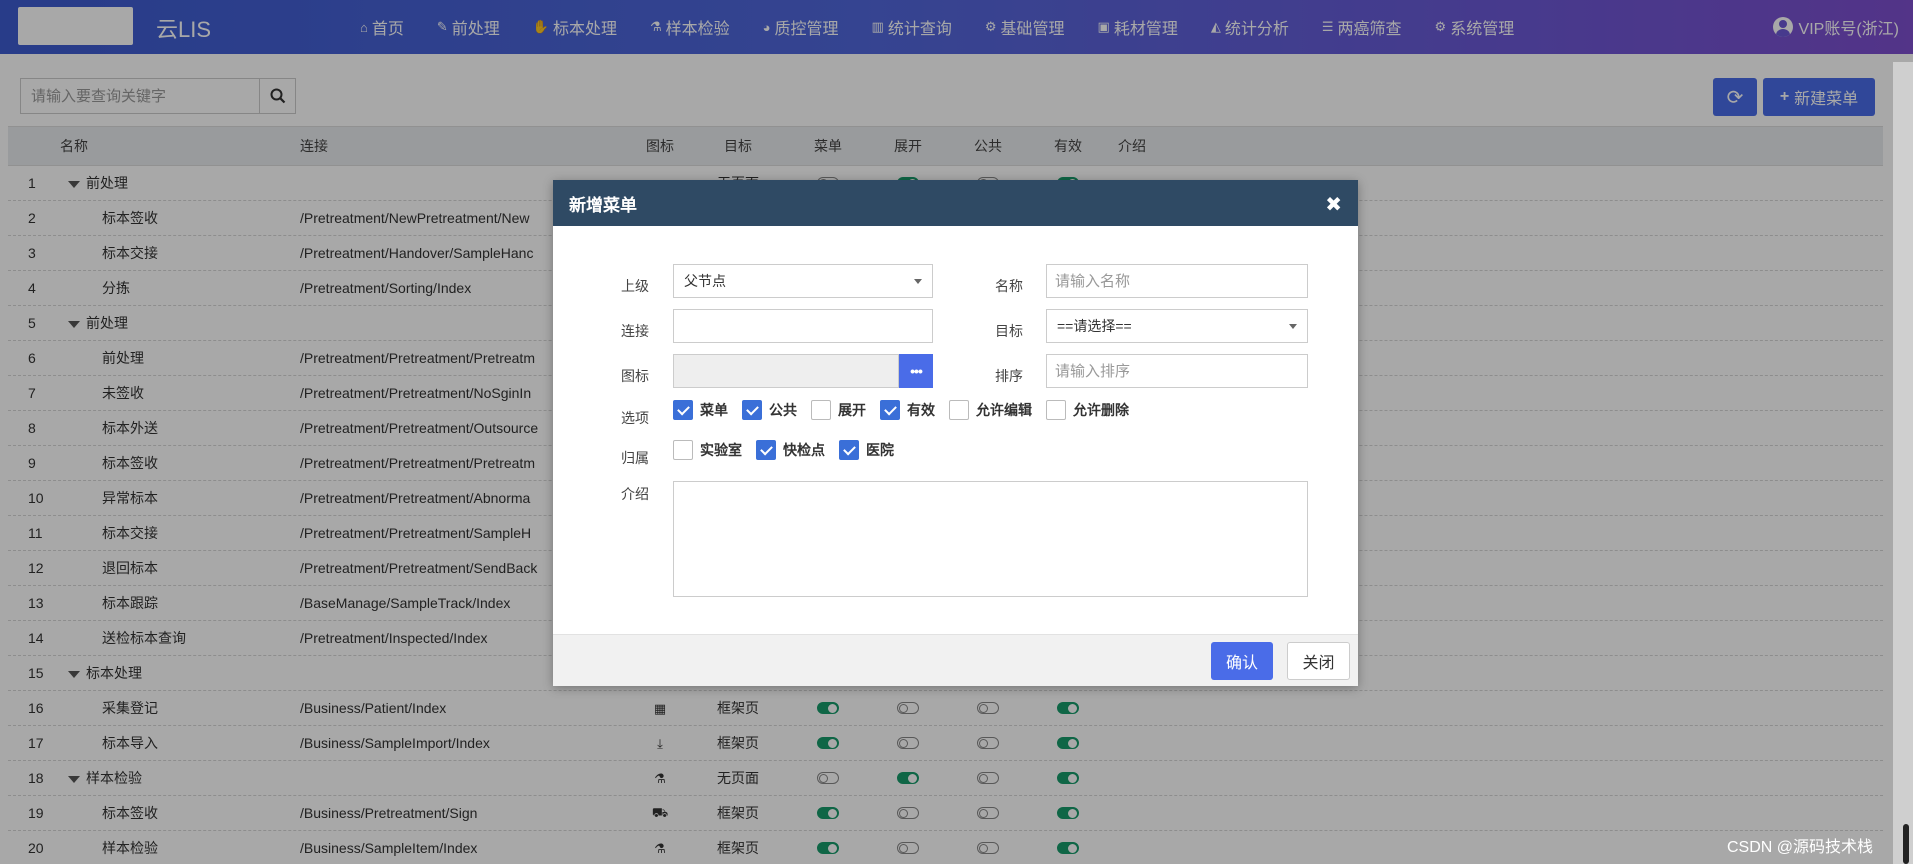 This screenshot has height=864, width=1913. What do you see at coordinates (603, 205) in the screenshot?
I see `dialog-title: 新增菜单` at bounding box center [603, 205].